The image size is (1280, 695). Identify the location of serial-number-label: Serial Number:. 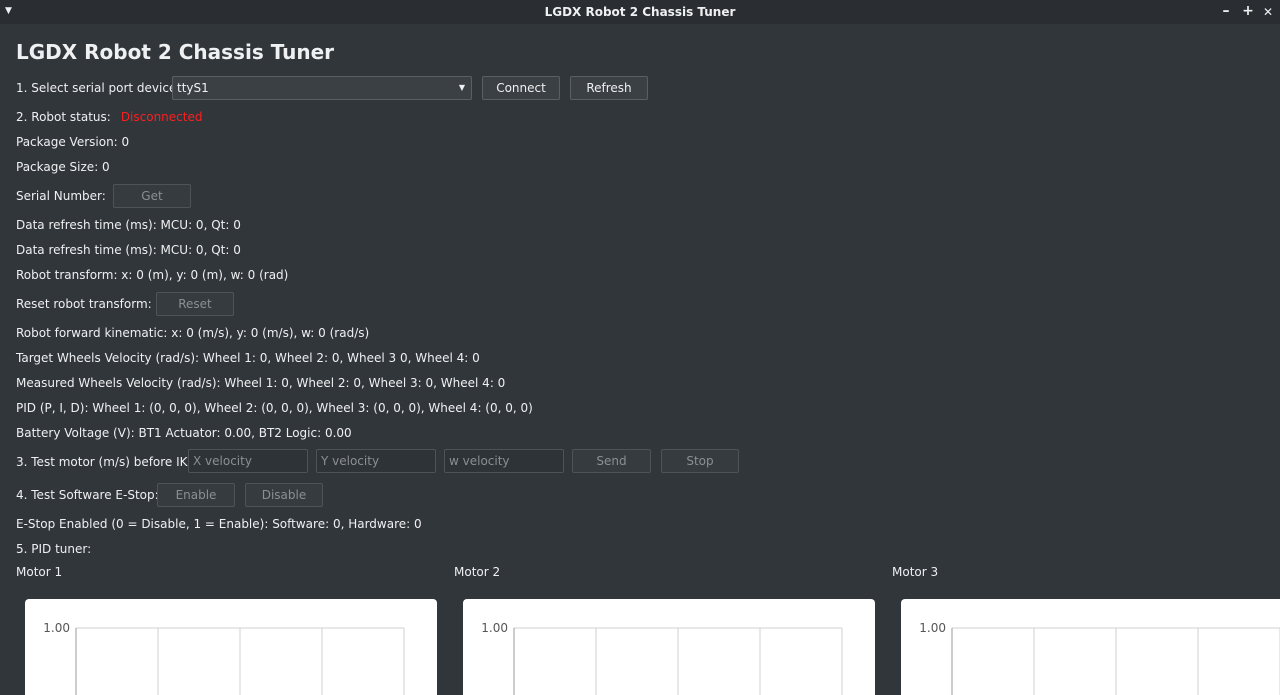
(61, 196).